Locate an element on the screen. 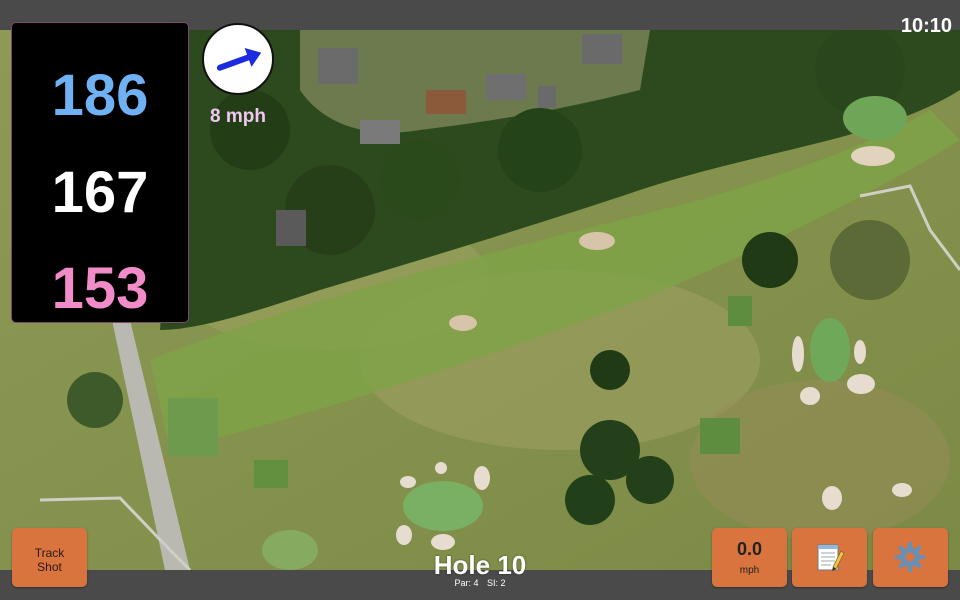  wind-direction-arrow-icon is located at coordinates (239, 59).